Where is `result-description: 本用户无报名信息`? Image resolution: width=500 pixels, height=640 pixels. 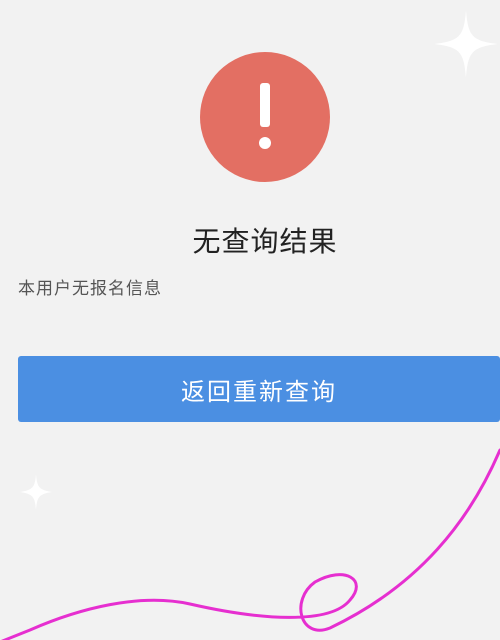 result-description: 本用户无报名信息 is located at coordinates (90, 289).